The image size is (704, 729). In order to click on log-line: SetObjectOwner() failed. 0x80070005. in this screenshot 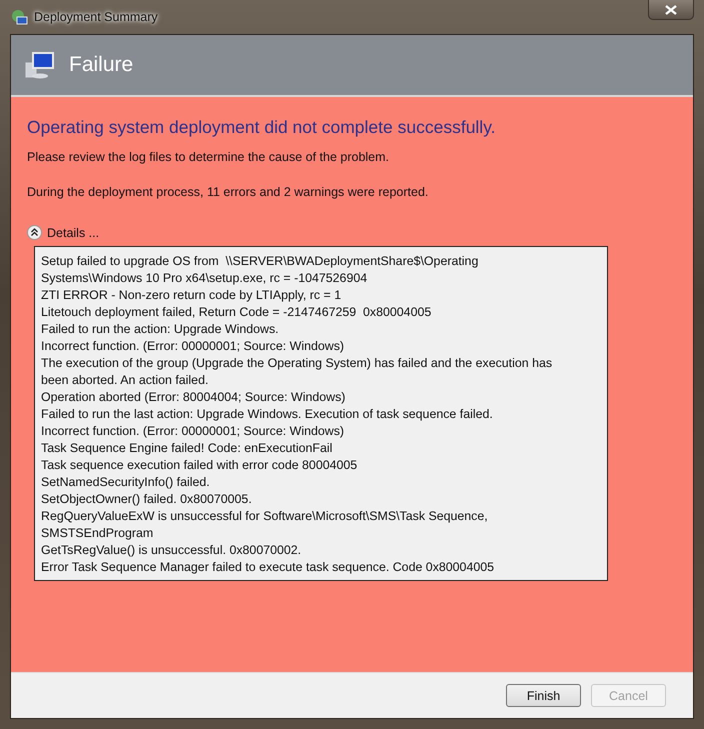, I will do `click(147, 499)`.